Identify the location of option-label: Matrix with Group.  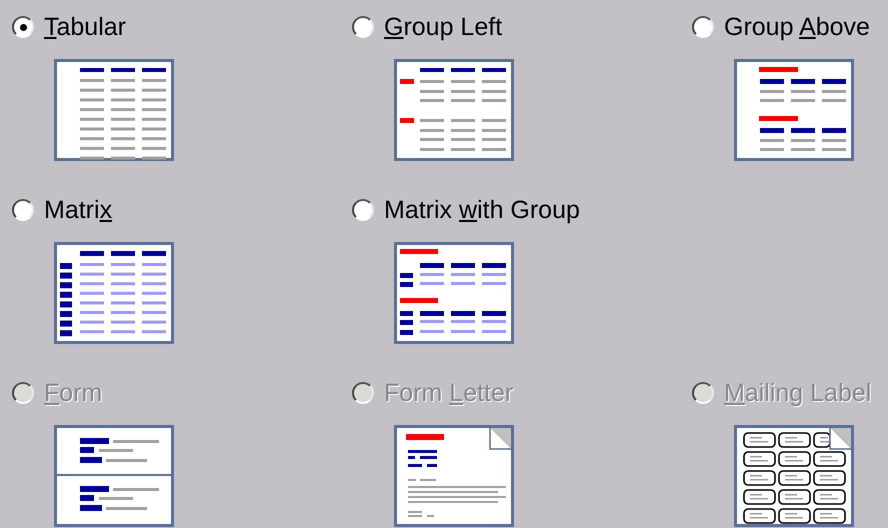
(482, 210).